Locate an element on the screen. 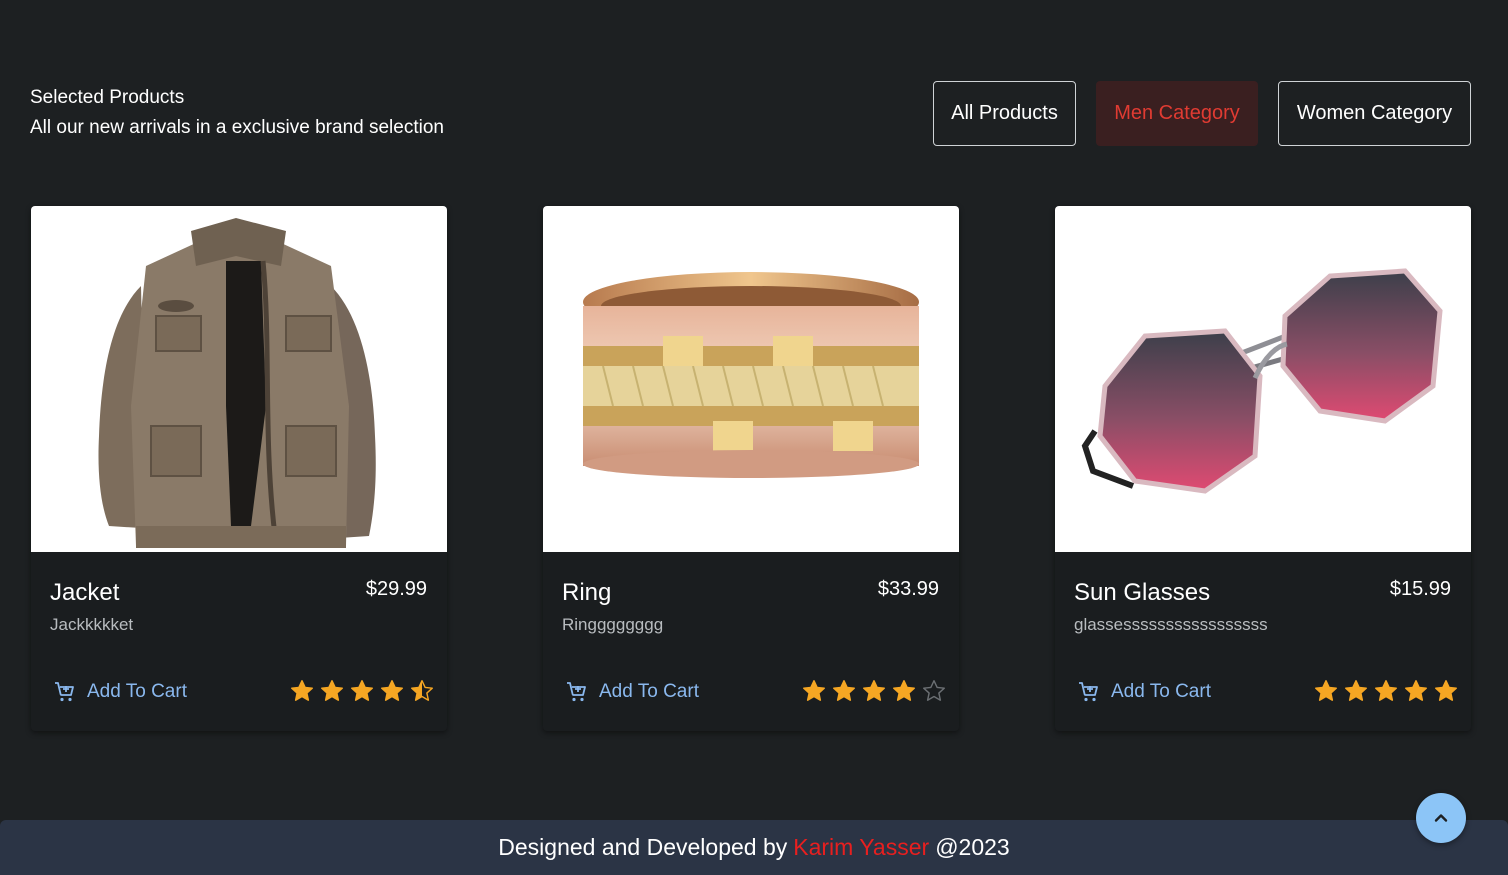 The image size is (1508, 875). footer-suffix: @2023 is located at coordinates (972, 847).